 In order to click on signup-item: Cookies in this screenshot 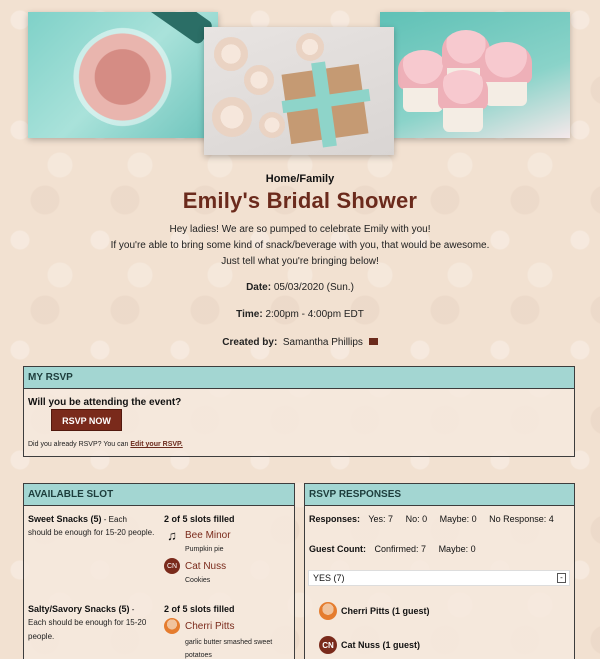, I will do `click(198, 580)`.